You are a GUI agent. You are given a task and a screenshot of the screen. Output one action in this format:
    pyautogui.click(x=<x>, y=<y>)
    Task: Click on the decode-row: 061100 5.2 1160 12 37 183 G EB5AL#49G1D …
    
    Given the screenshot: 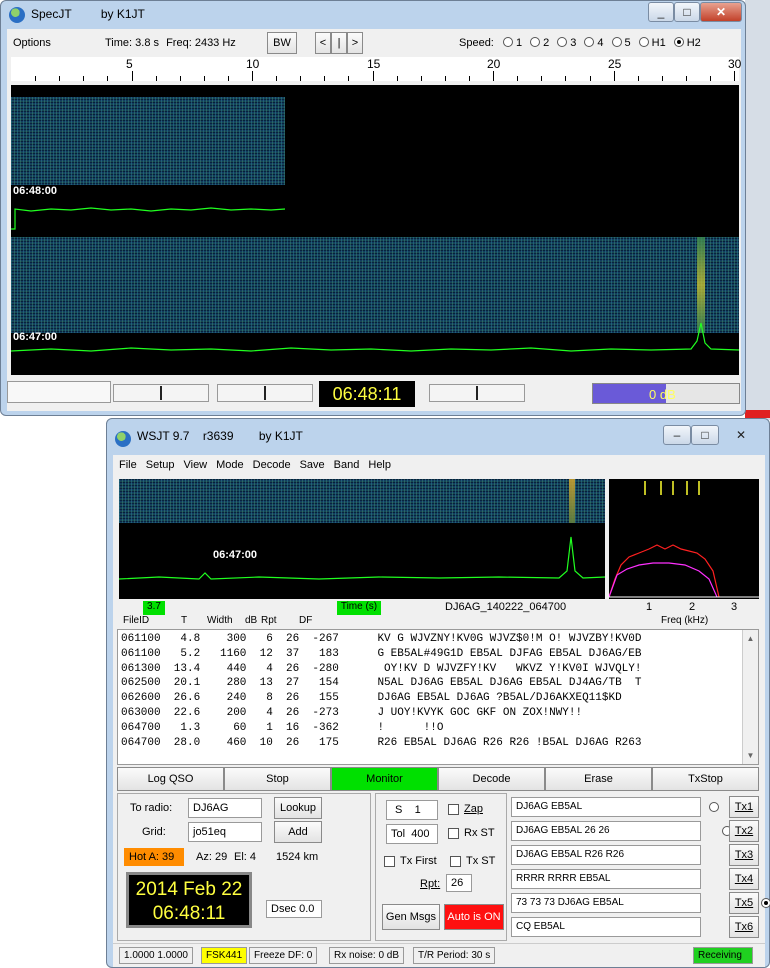 What is the action you would take?
    pyautogui.click(x=381, y=654)
    